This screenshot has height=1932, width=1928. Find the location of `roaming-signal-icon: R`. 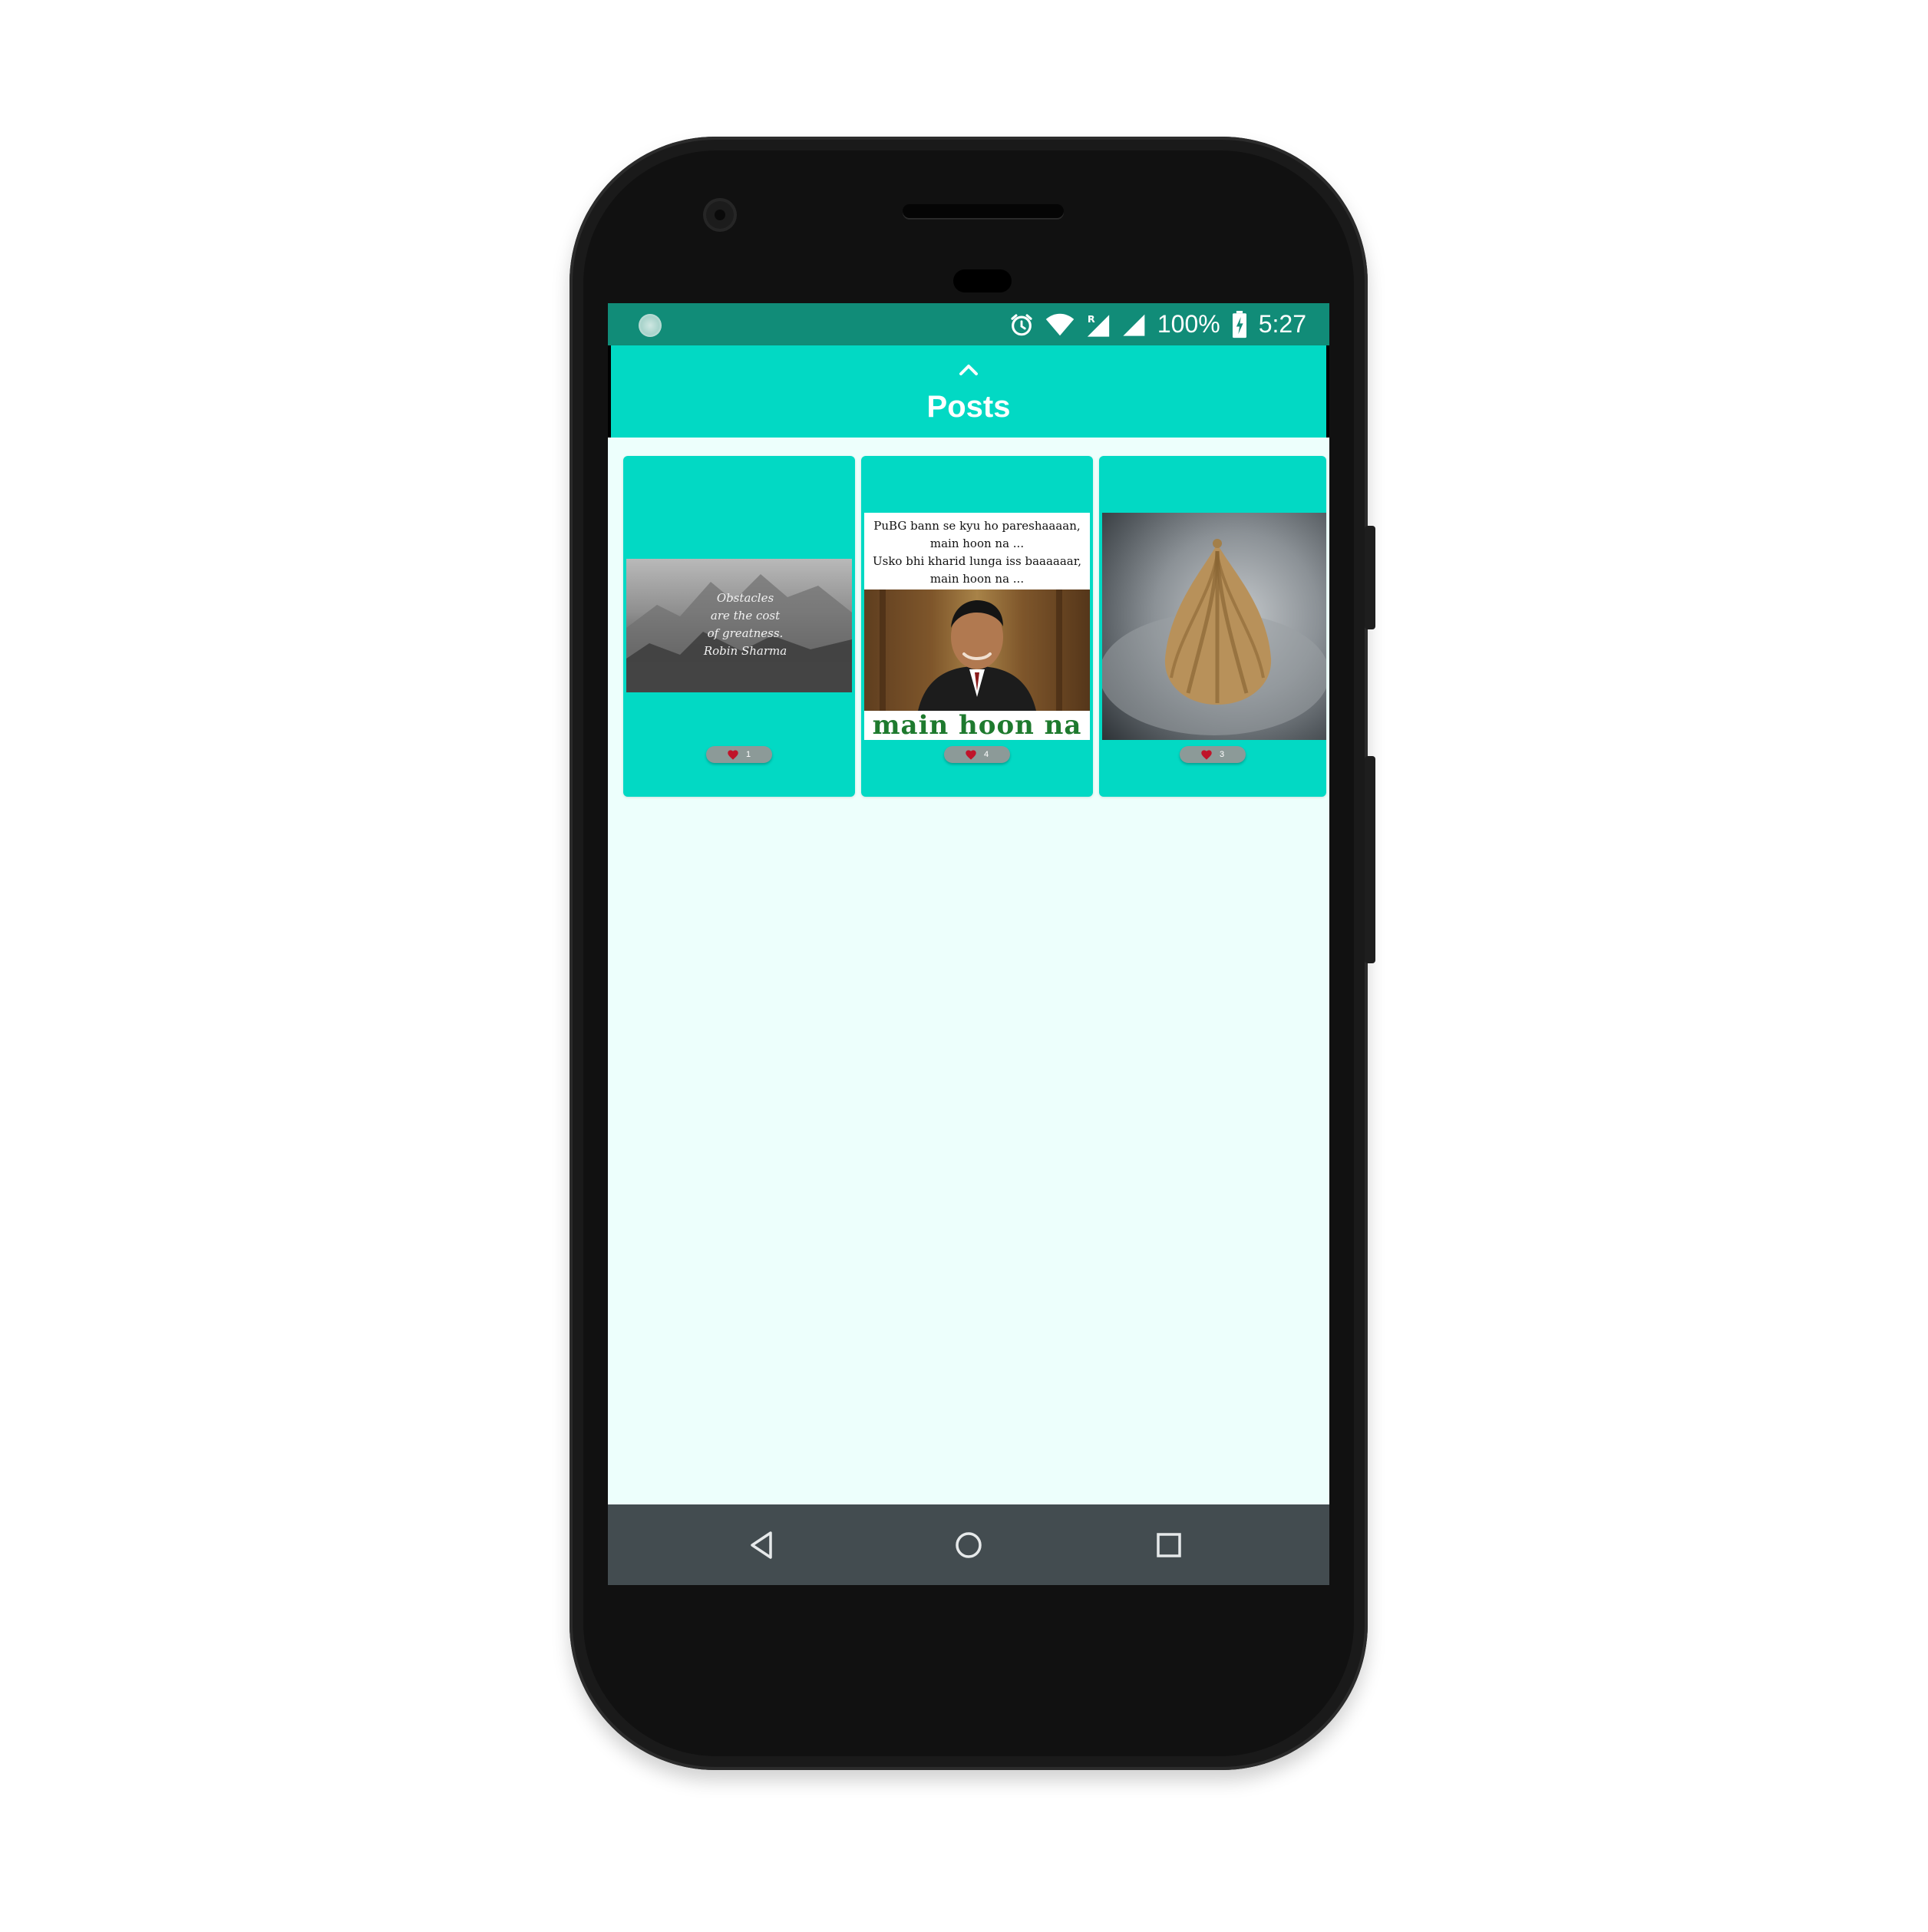

roaming-signal-icon: R is located at coordinates (1099, 325).